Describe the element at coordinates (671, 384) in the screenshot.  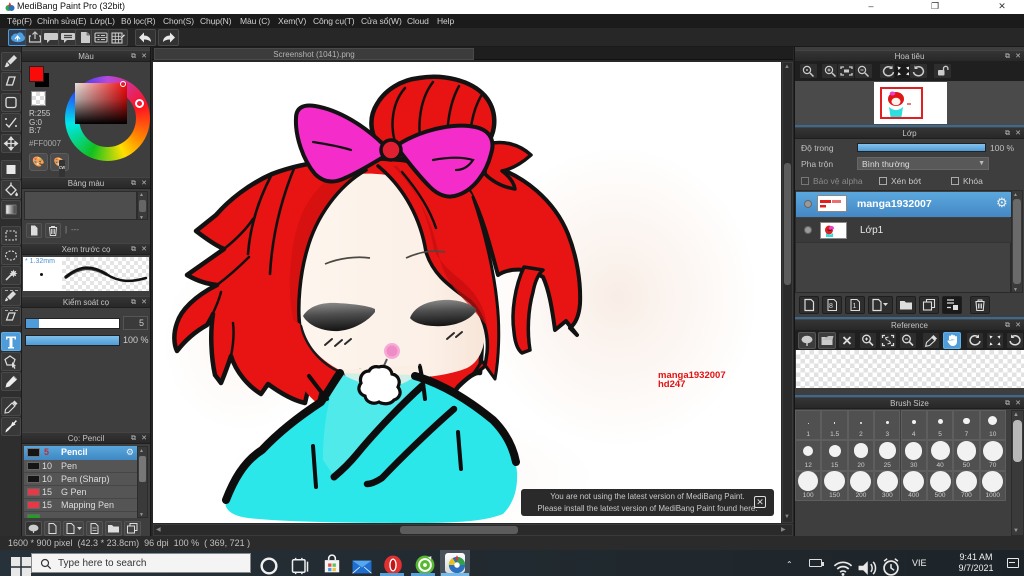
I see `svg-text: hd247` at that location.